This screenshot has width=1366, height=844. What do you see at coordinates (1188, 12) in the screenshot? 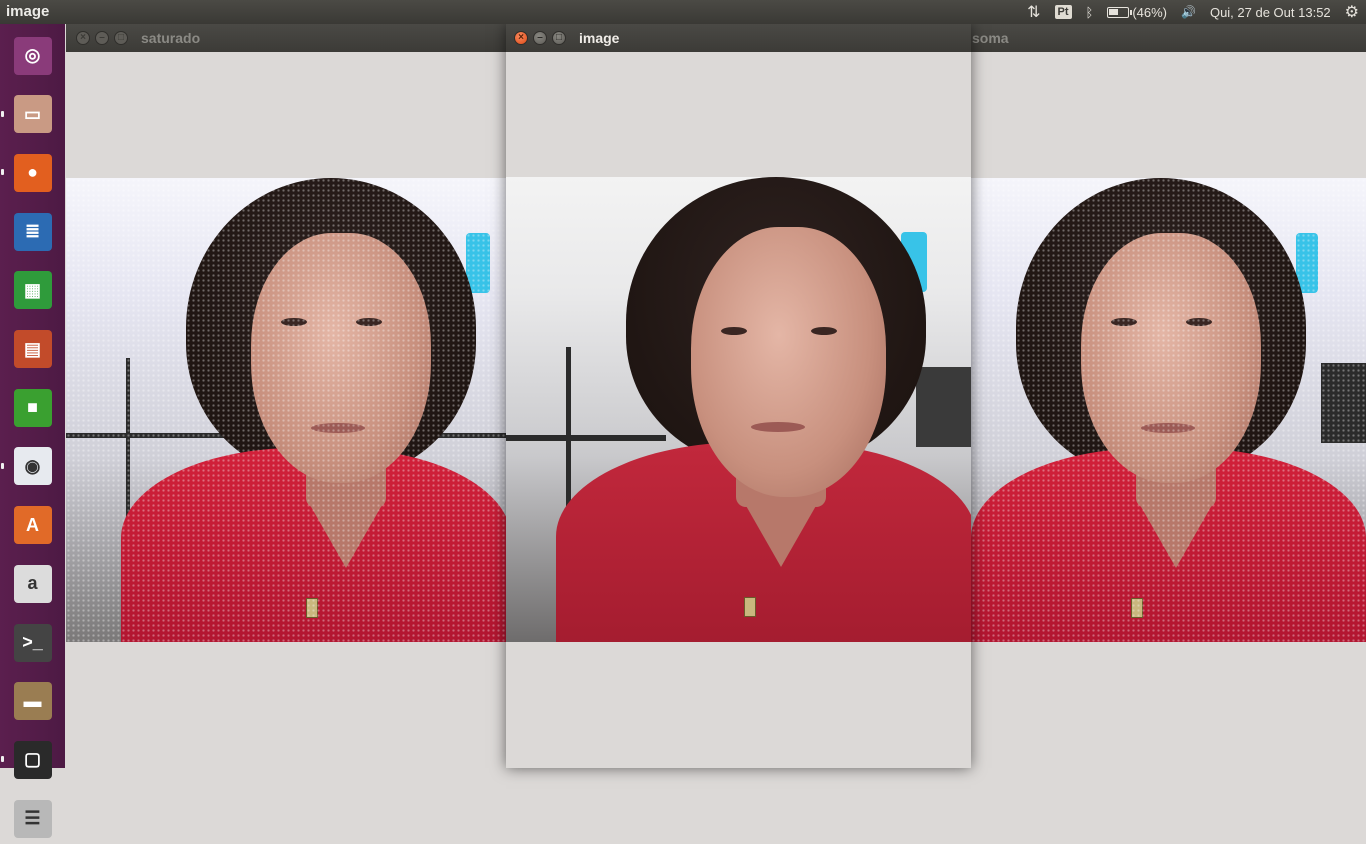
I see `volume-icon: 🔊` at bounding box center [1188, 12].